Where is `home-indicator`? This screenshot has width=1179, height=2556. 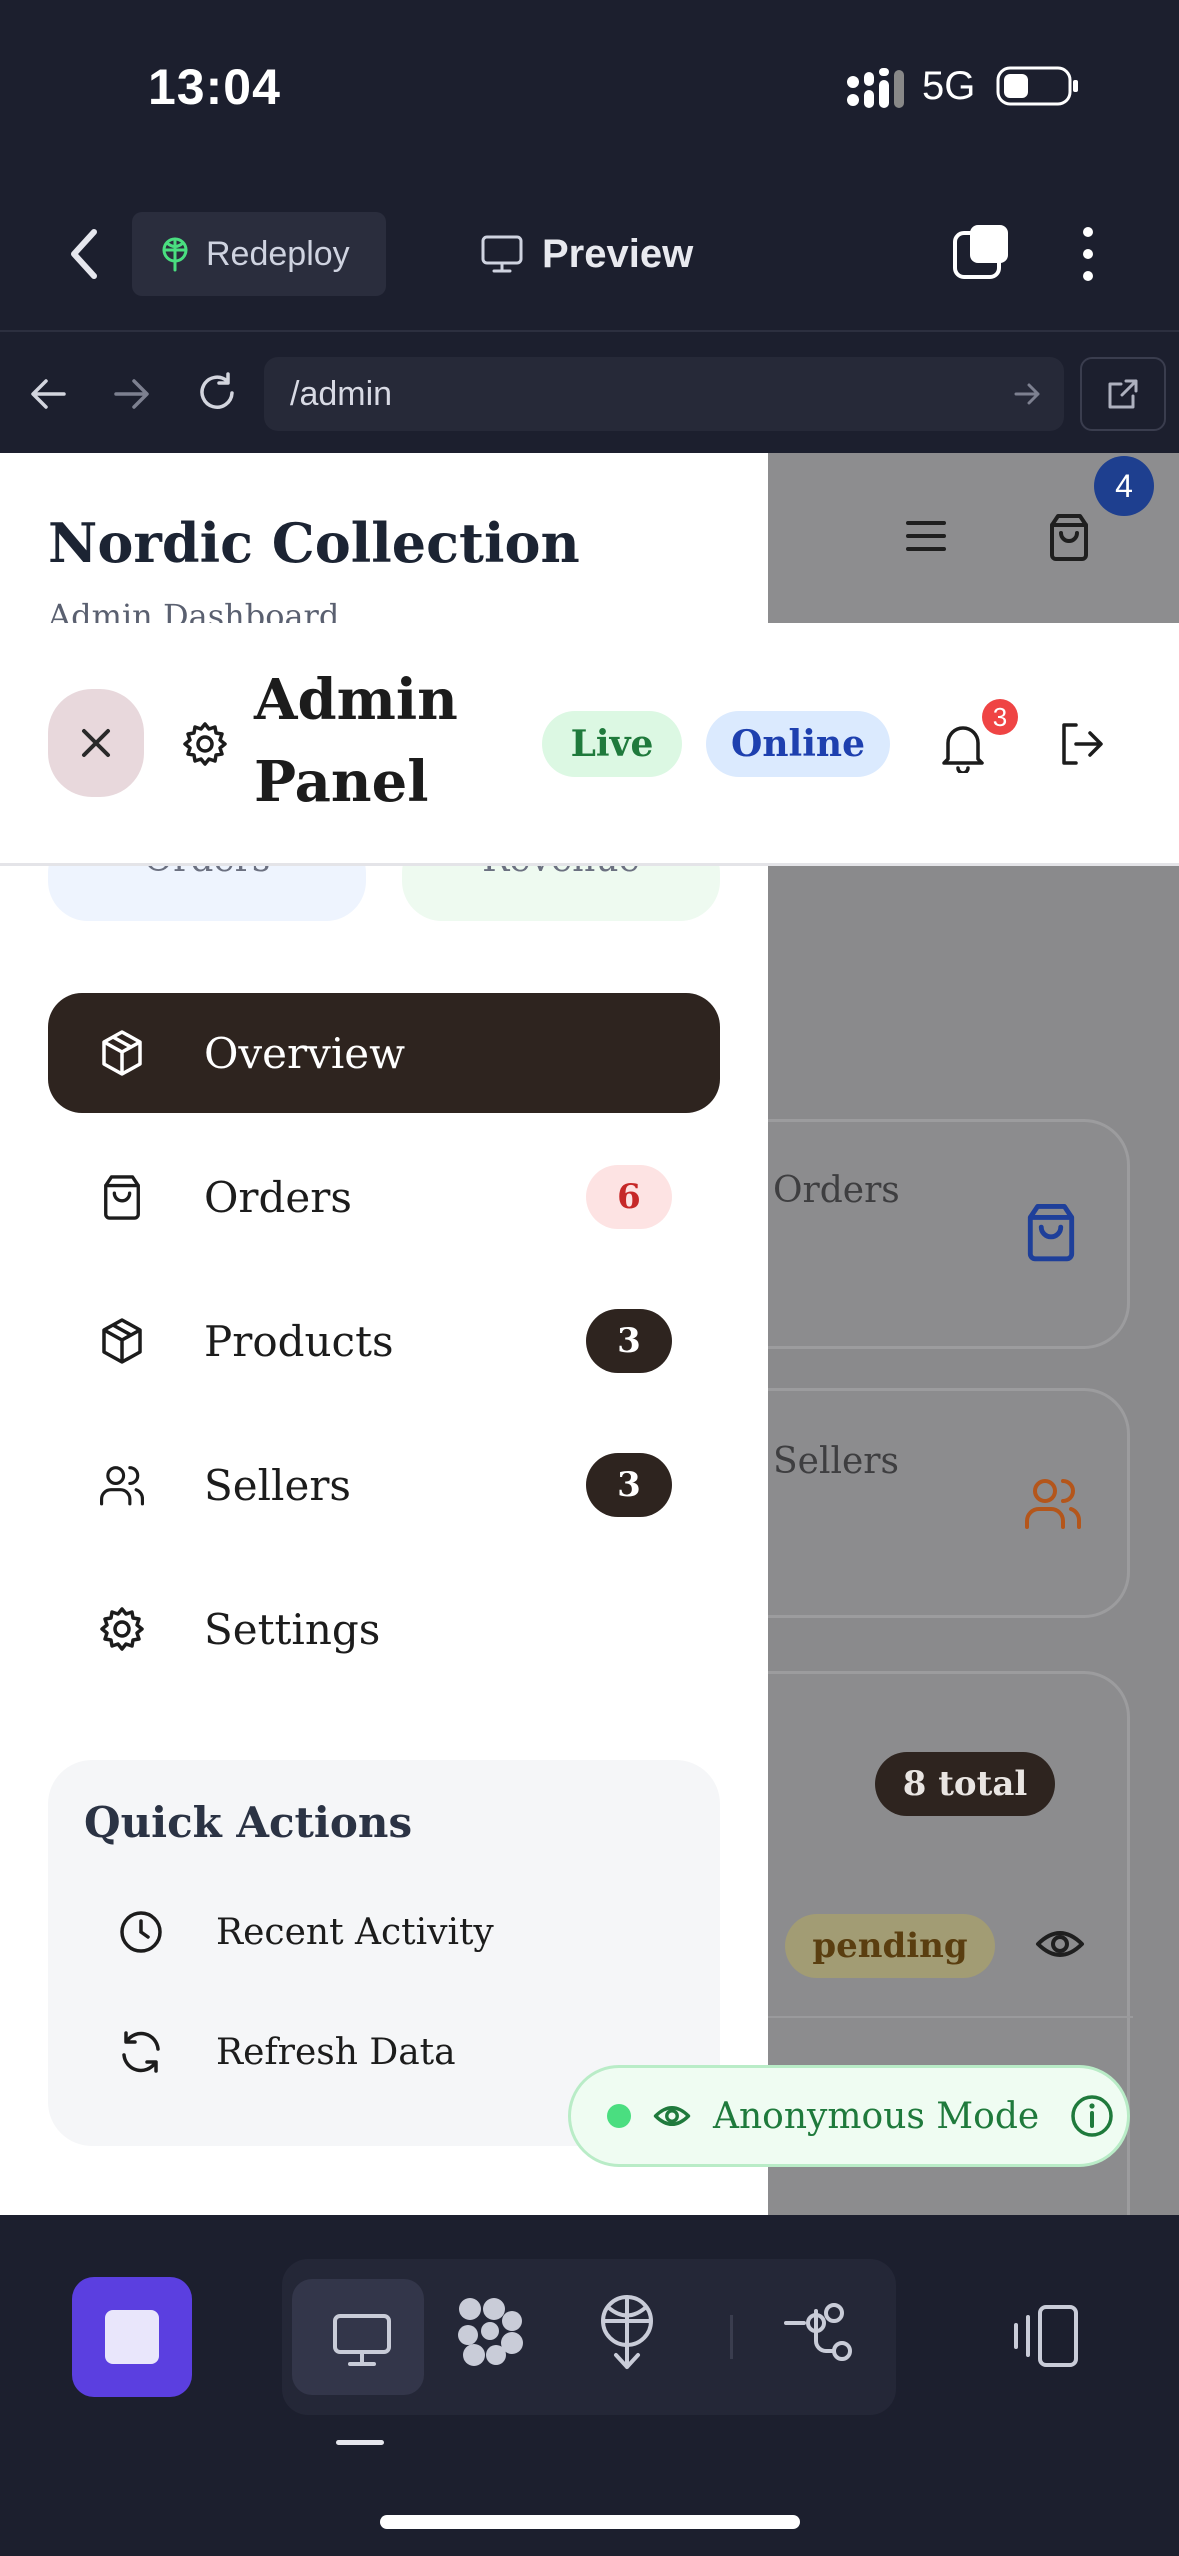
home-indicator is located at coordinates (590, 2522).